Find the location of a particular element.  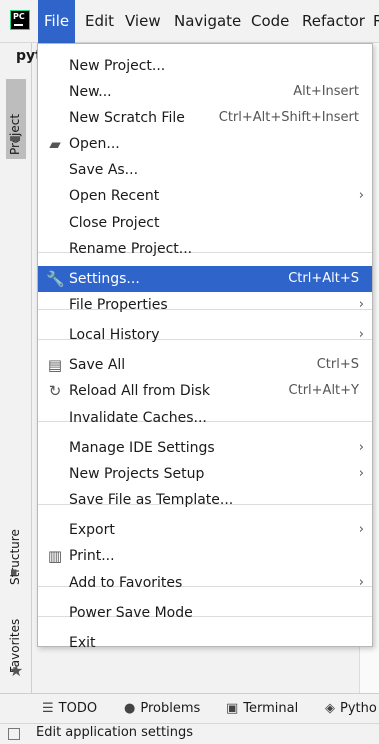

terminal-icon: ▣ is located at coordinates (232, 708).